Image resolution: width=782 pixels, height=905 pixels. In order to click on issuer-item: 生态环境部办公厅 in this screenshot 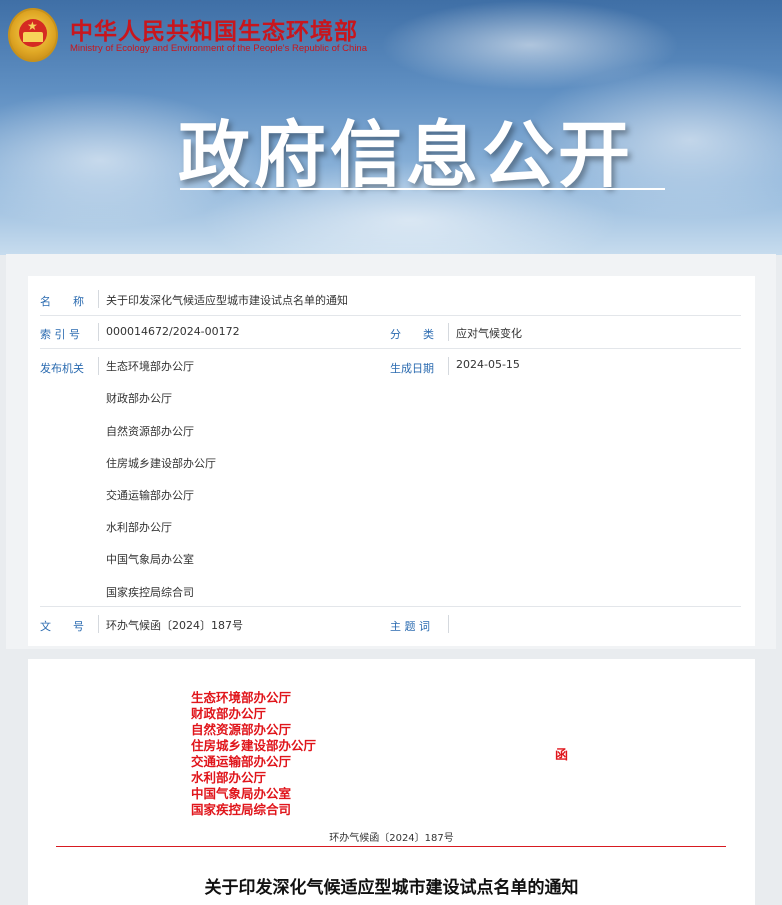, I will do `click(150, 366)`.